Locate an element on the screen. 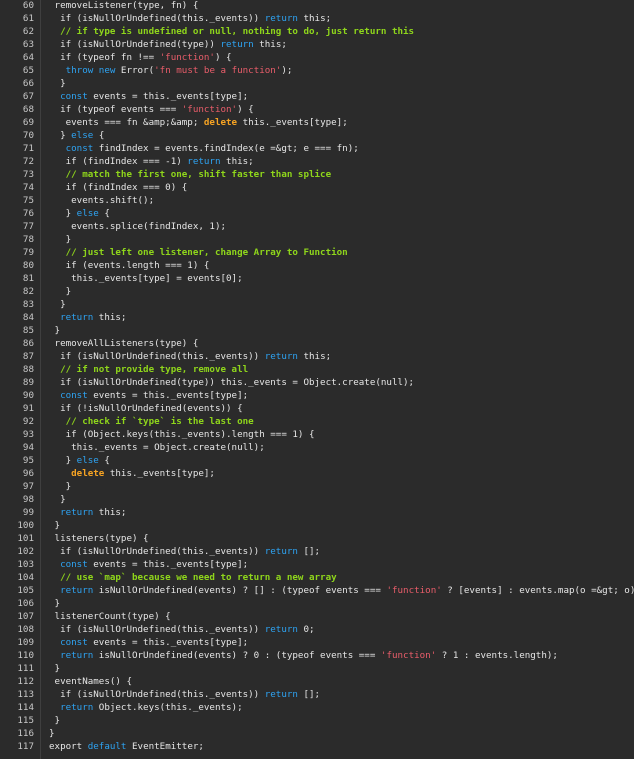 The width and height of the screenshot is (634, 759). code-line: 82 } is located at coordinates (317, 291).